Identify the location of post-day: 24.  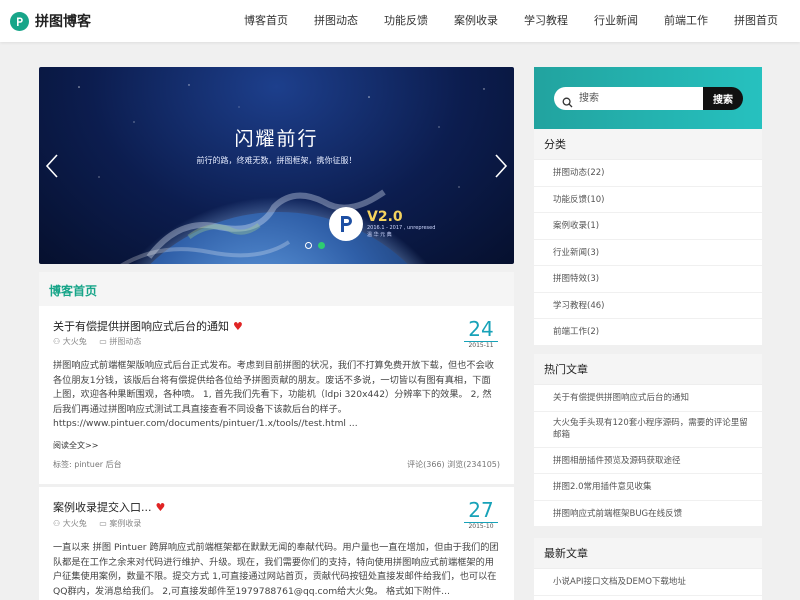
(481, 329).